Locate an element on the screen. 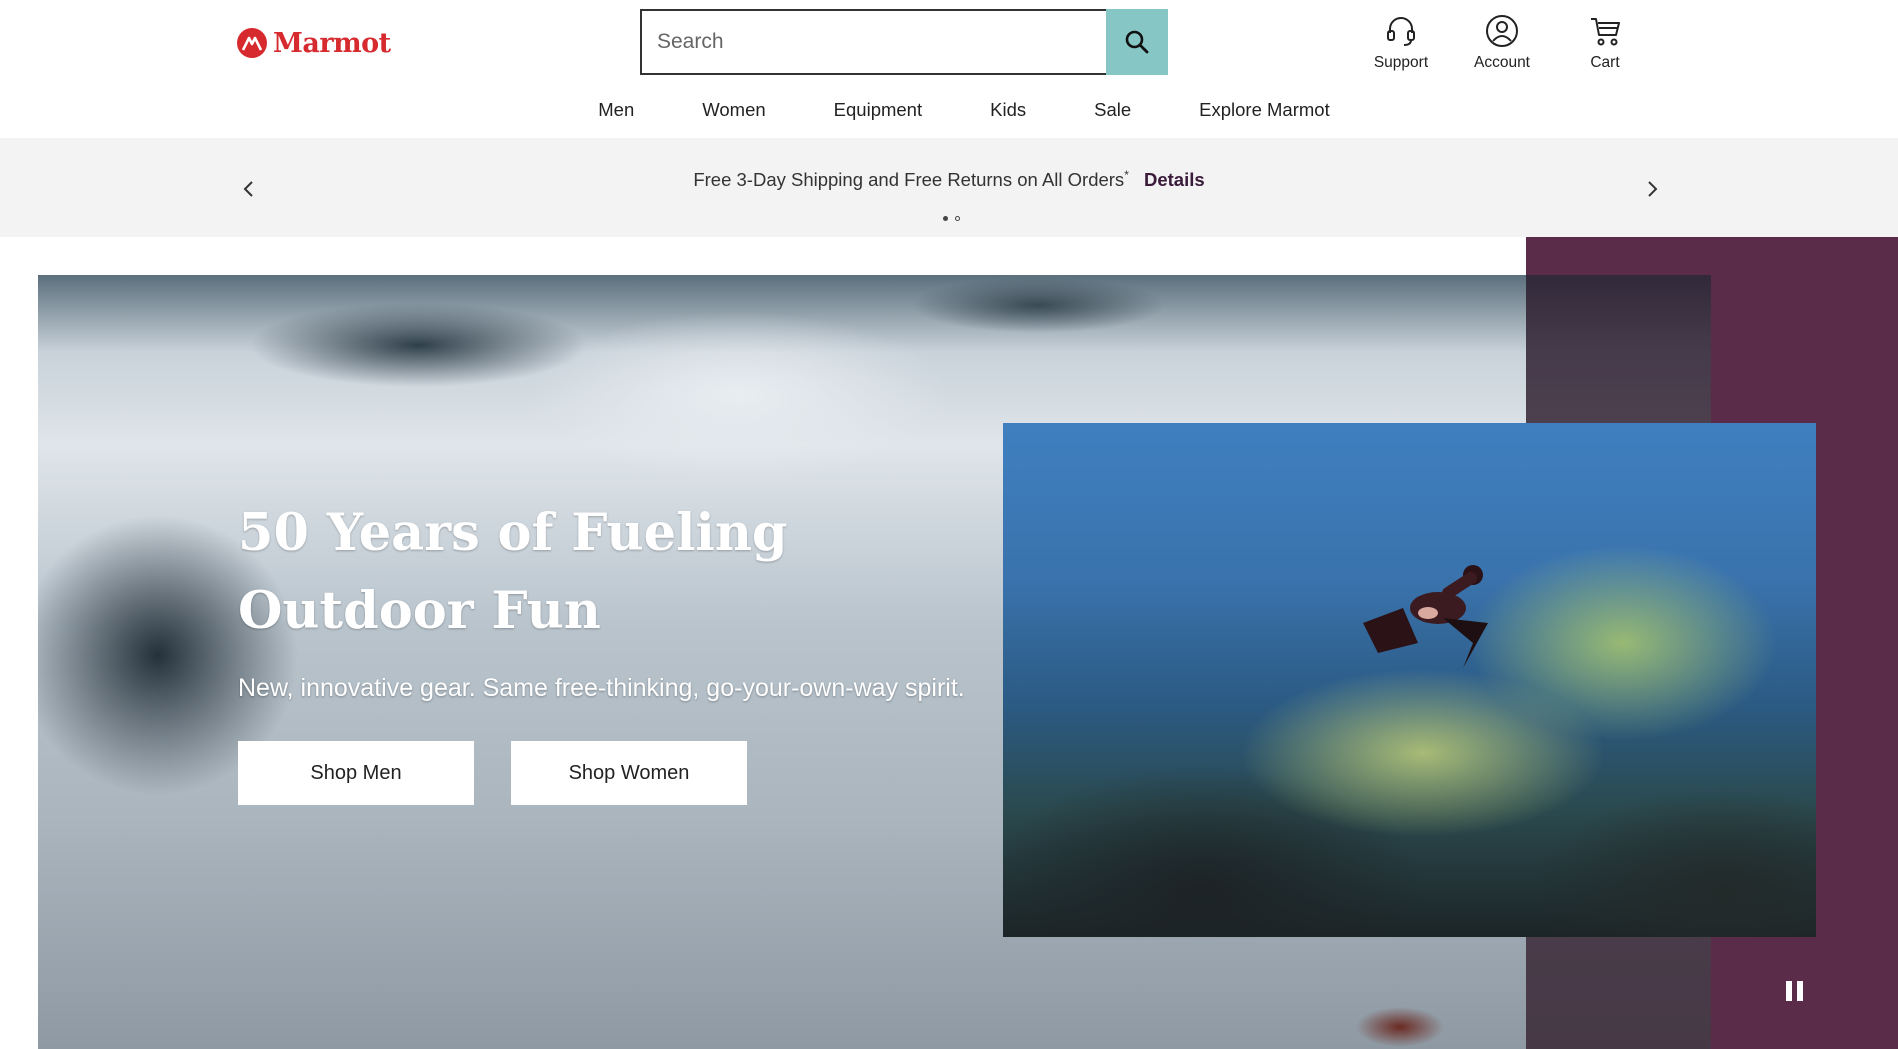  shop-women-button: Shop Women is located at coordinates (629, 773).